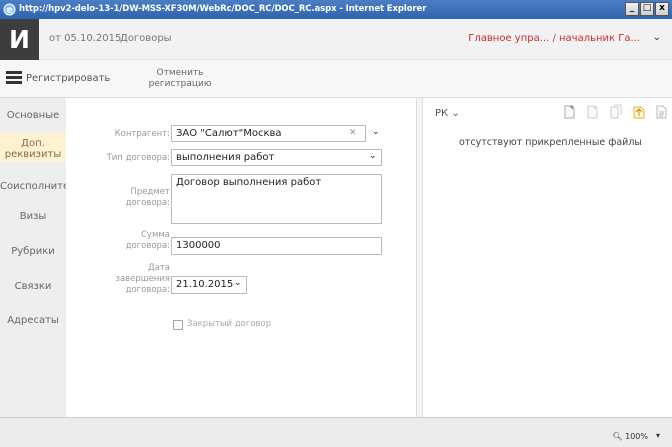 The image size is (672, 447). What do you see at coordinates (336, 79) in the screenshot?
I see `toolbar: Регистрировать Отменить регистрацию` at bounding box center [336, 79].